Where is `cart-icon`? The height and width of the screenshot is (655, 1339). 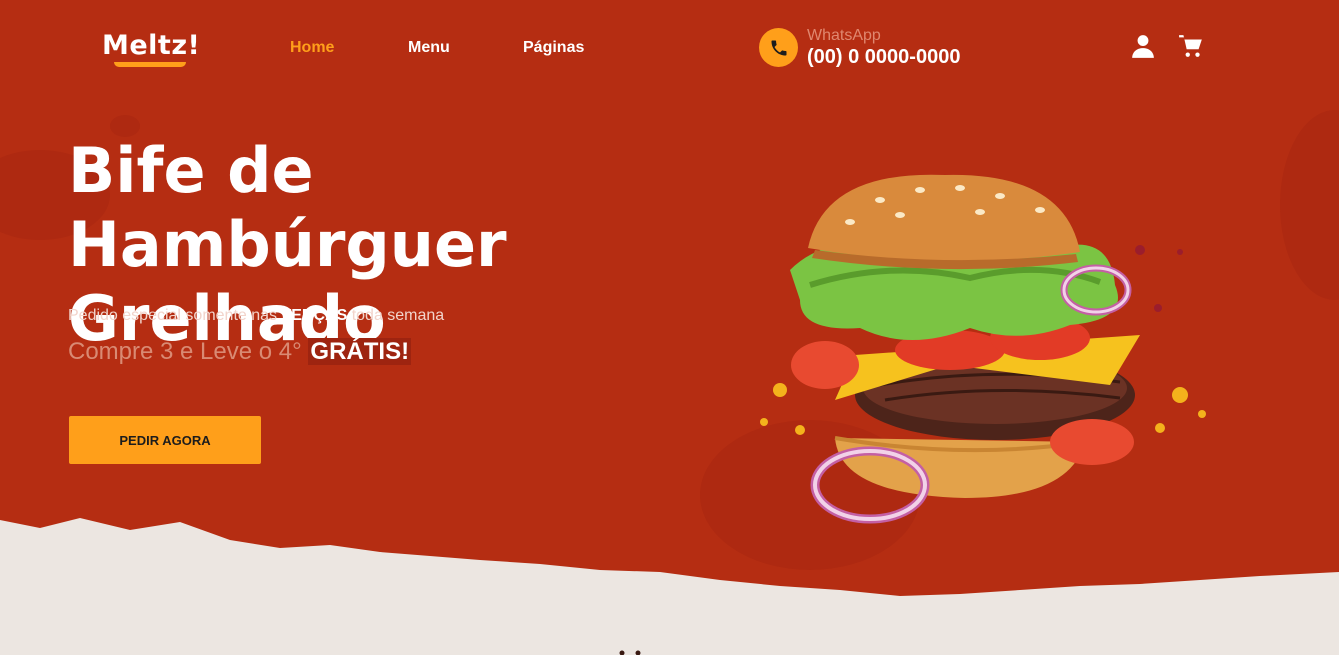 cart-icon is located at coordinates (1191, 46).